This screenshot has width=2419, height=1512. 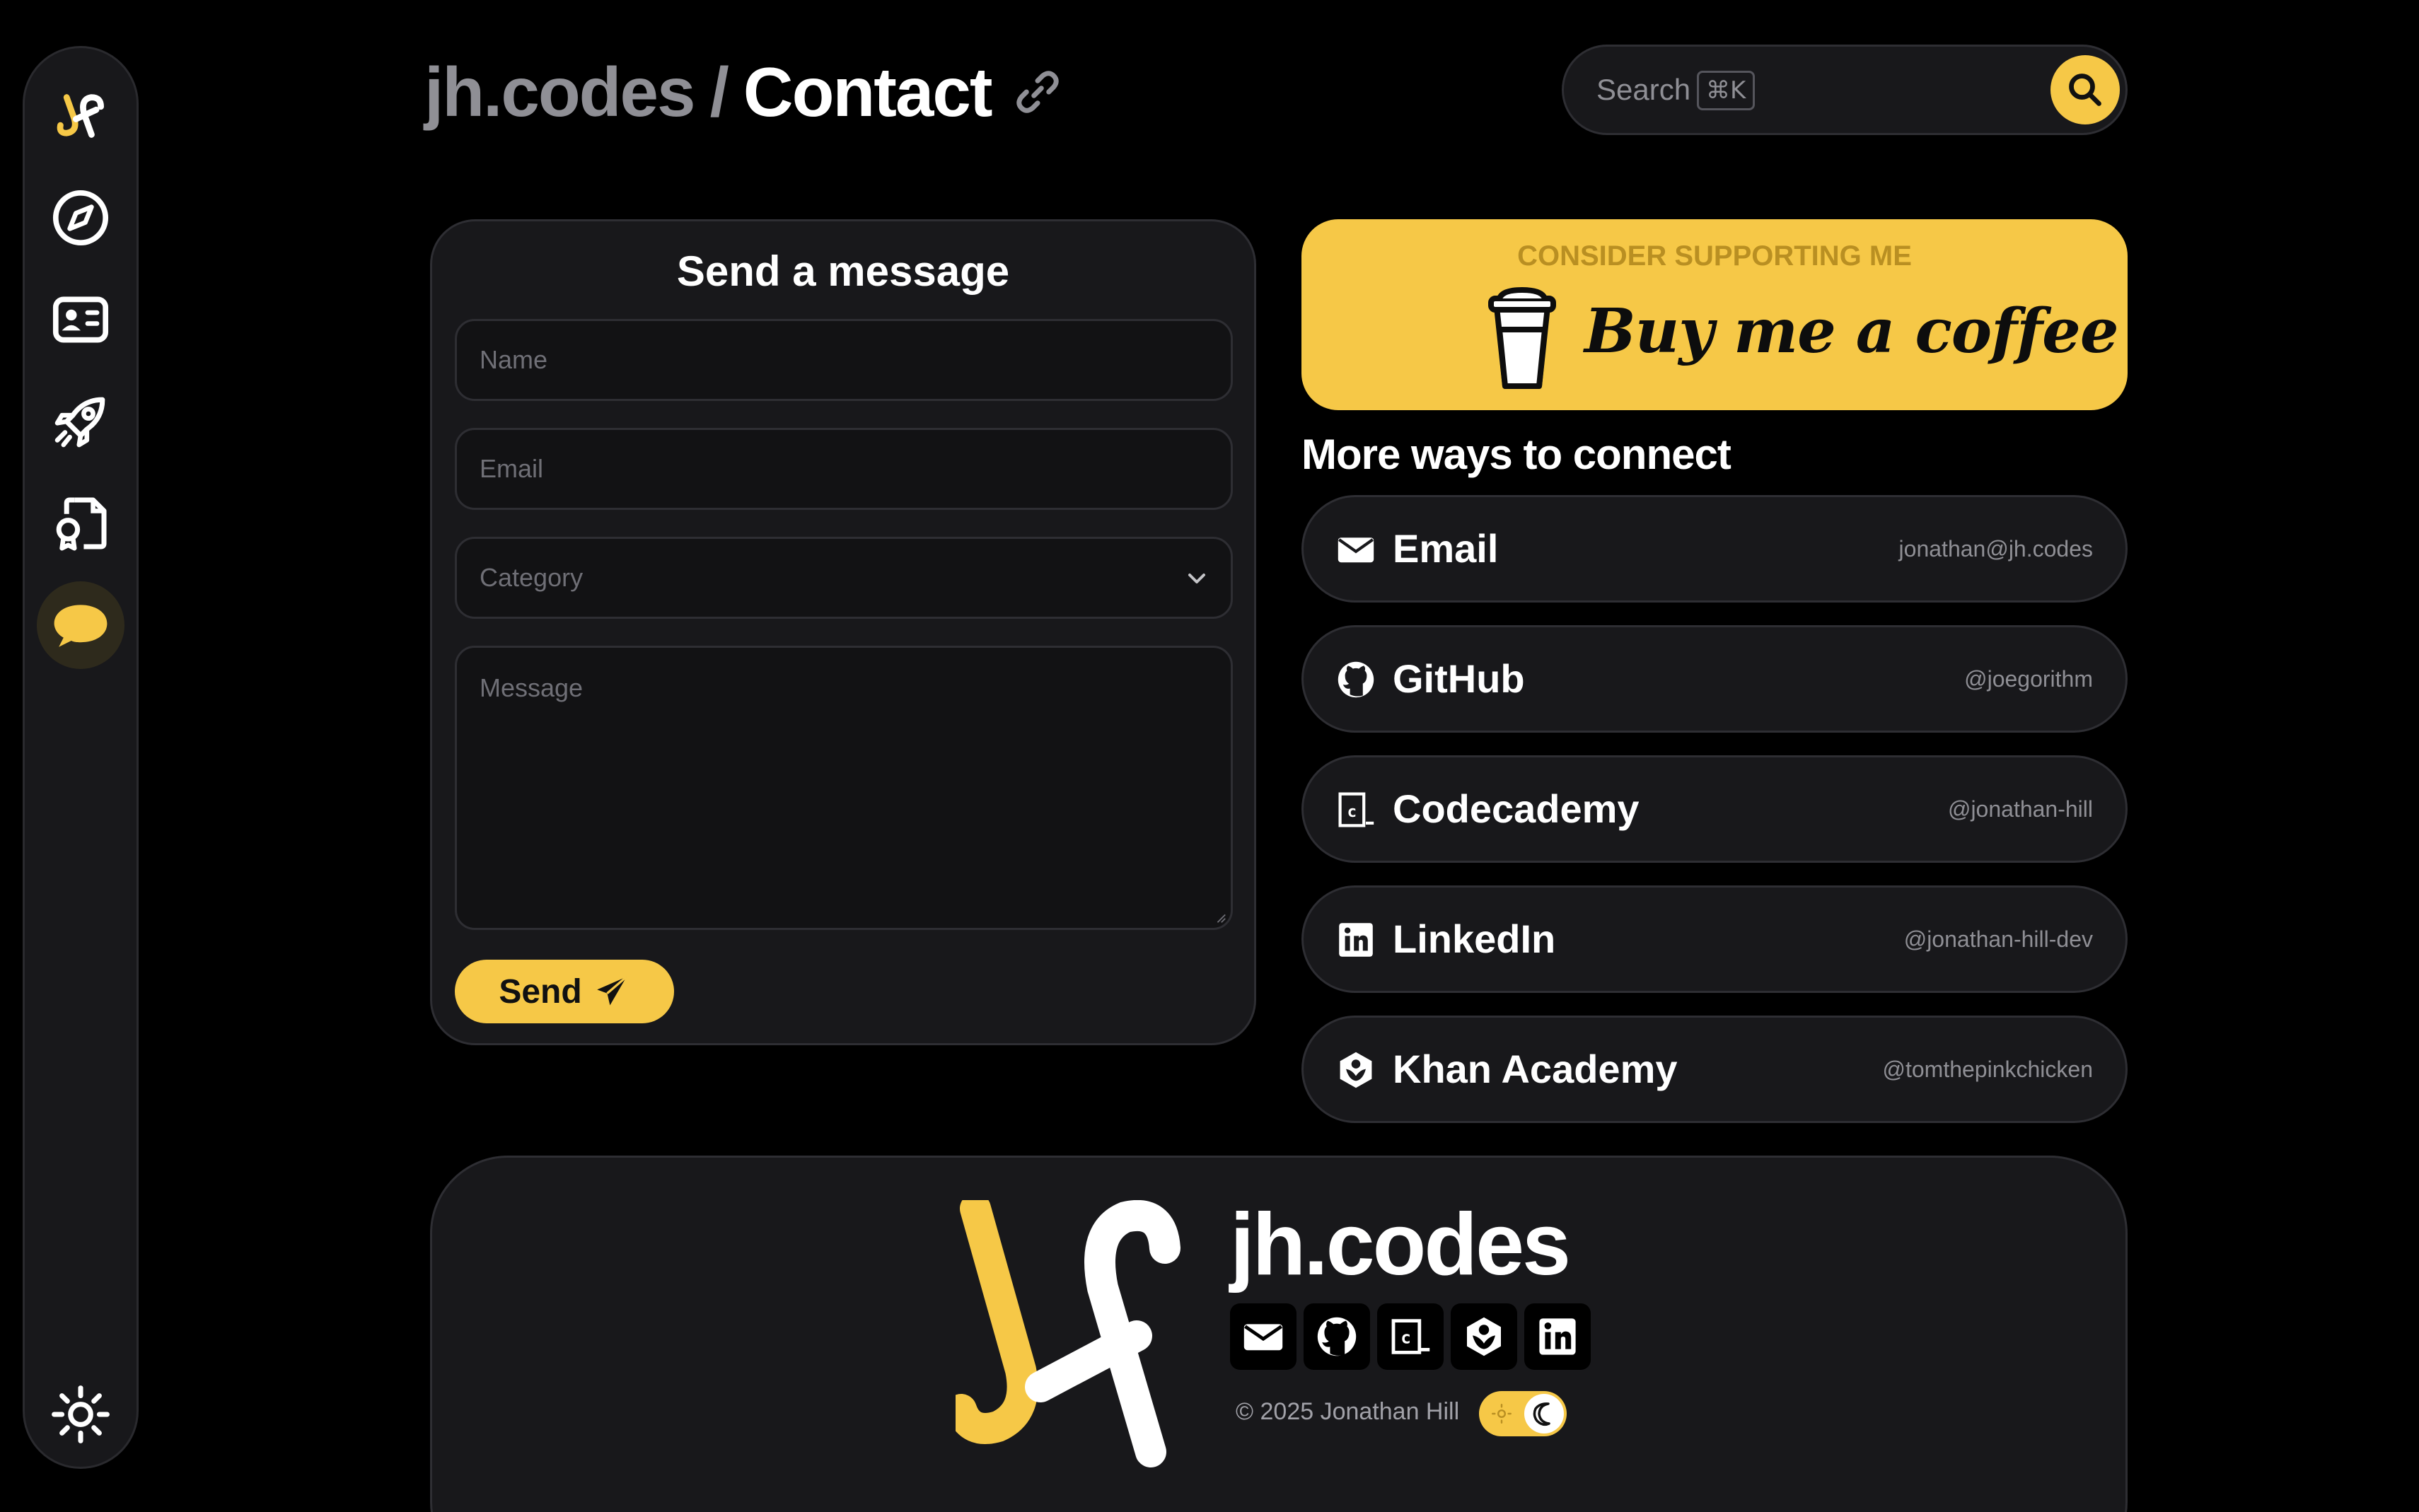 I want to click on buy-me-a-coffee-button: CONSIDER SUPPORTING ME Buy me a coffee, so click(x=1714, y=314).